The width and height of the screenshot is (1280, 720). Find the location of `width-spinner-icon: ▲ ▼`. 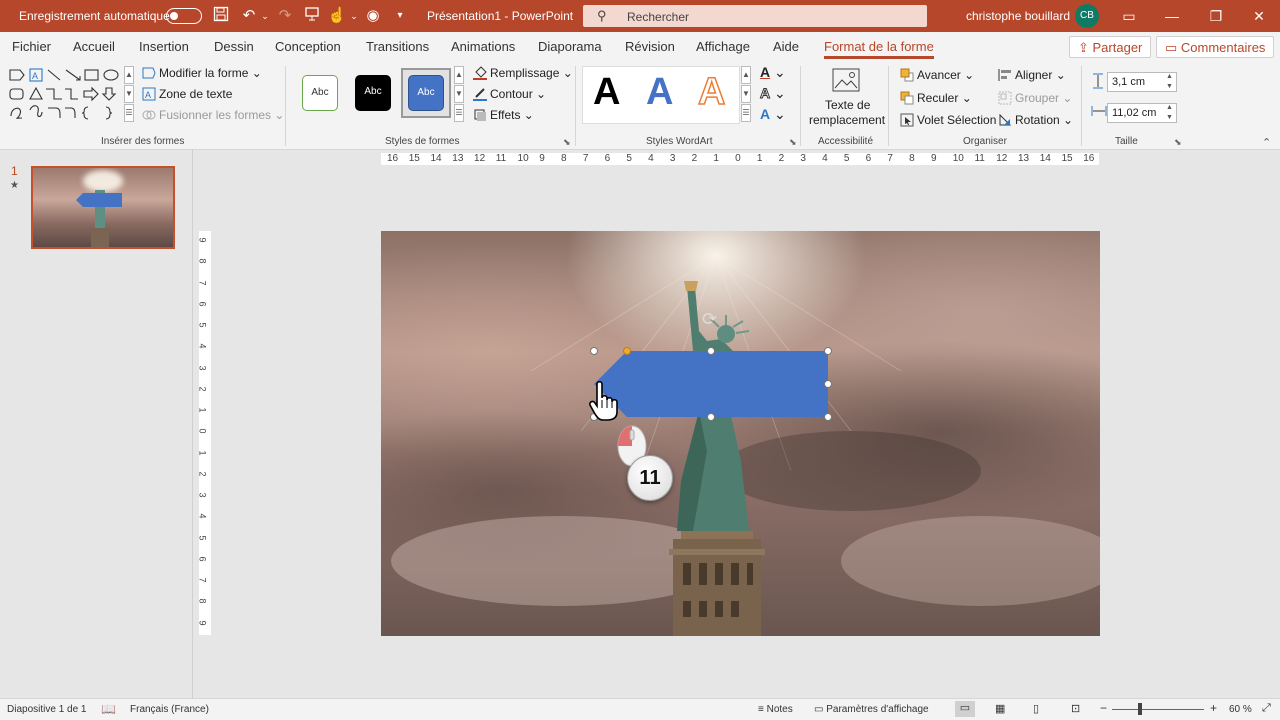

width-spinner-icon: ▲ ▼ is located at coordinates (1169, 113).